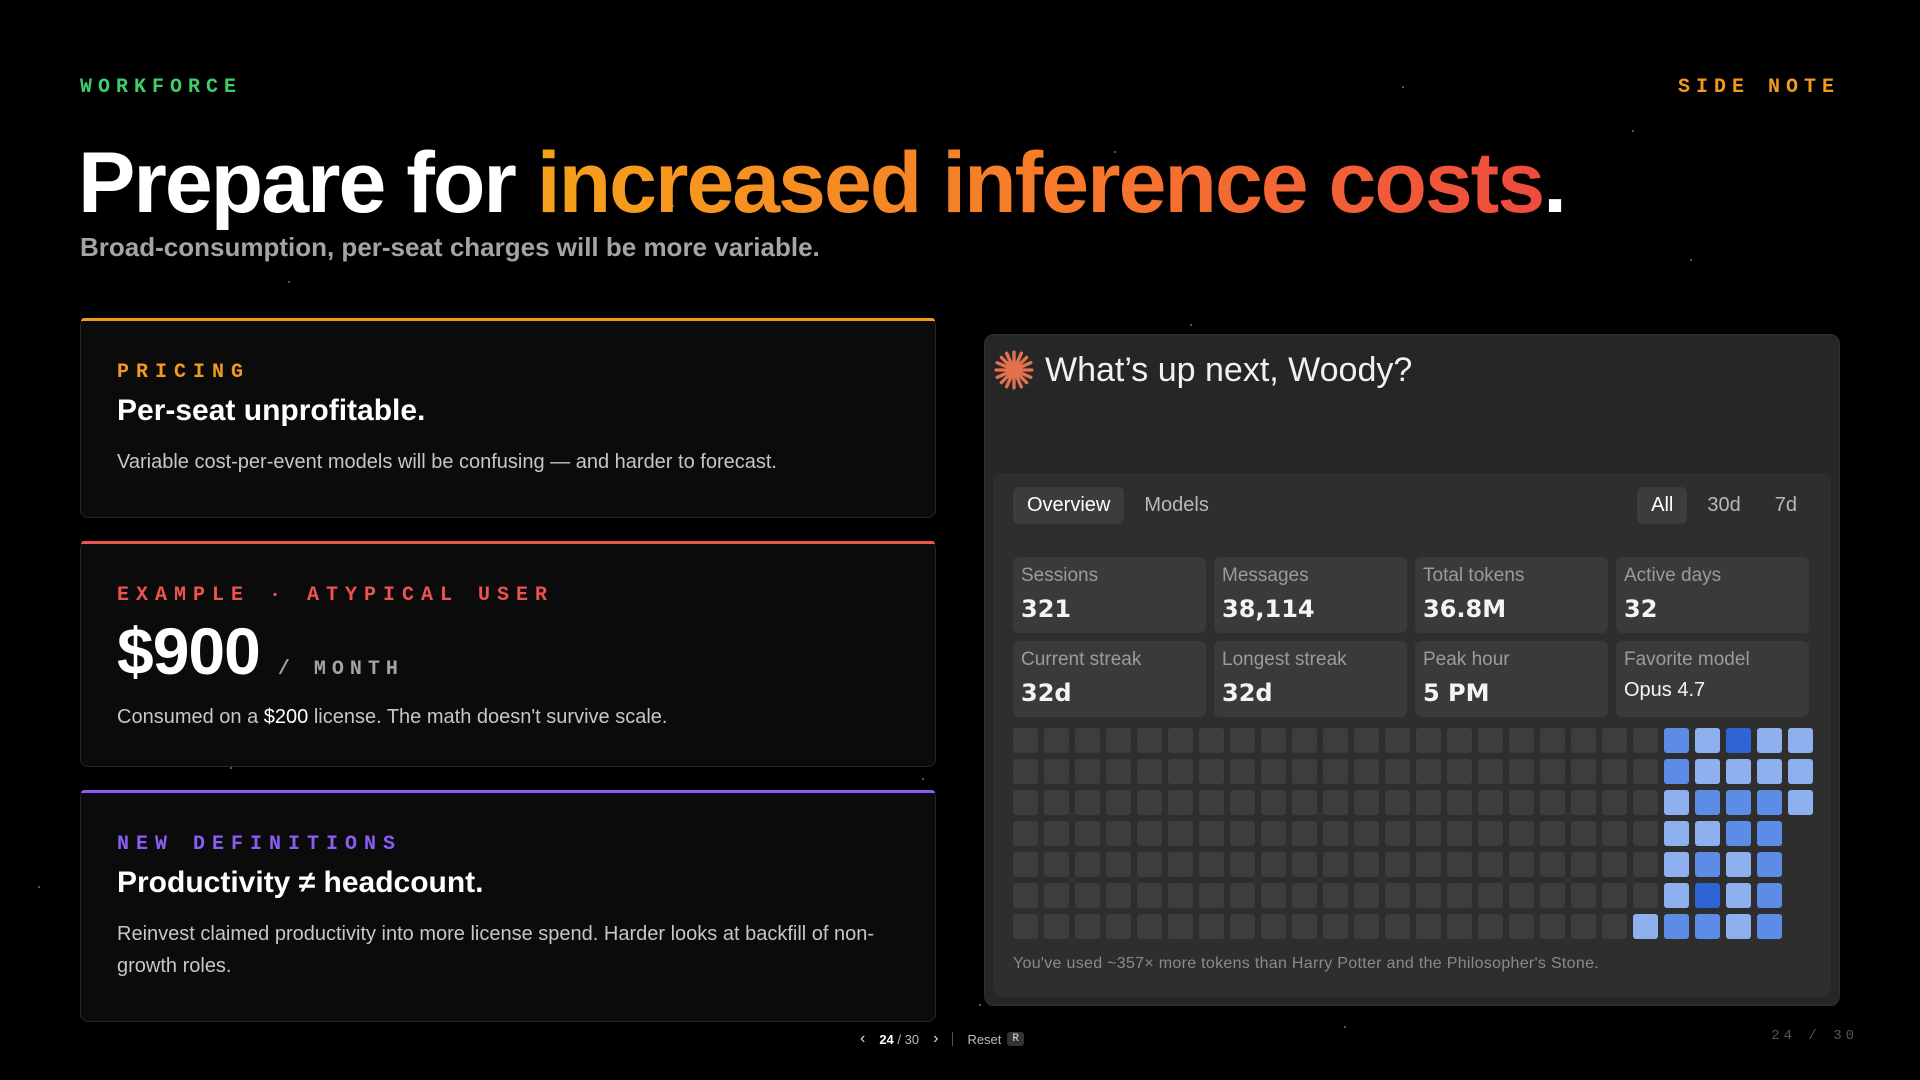  What do you see at coordinates (286, 717) in the screenshot?
I see `license-price: $200` at bounding box center [286, 717].